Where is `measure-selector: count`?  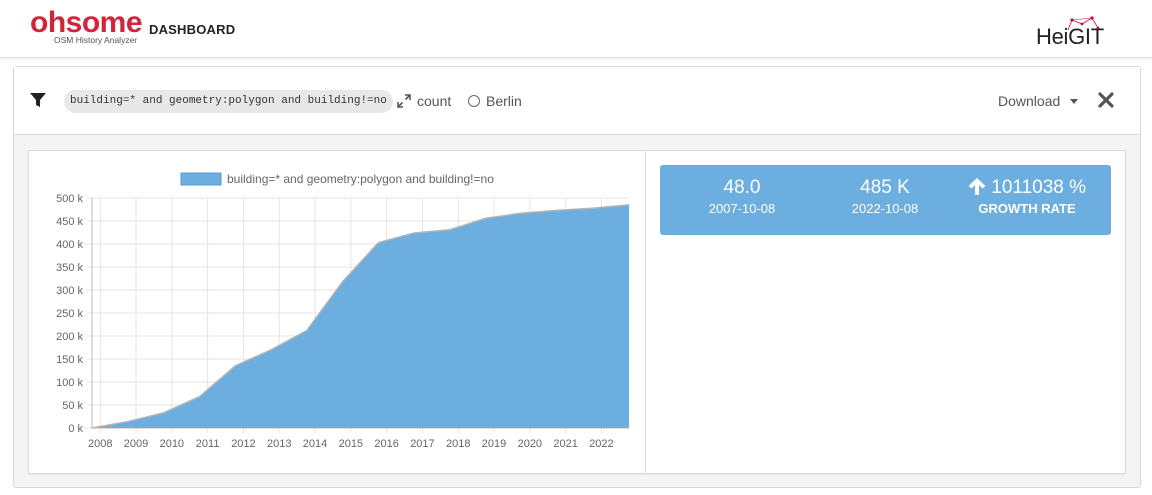 measure-selector: count is located at coordinates (424, 101).